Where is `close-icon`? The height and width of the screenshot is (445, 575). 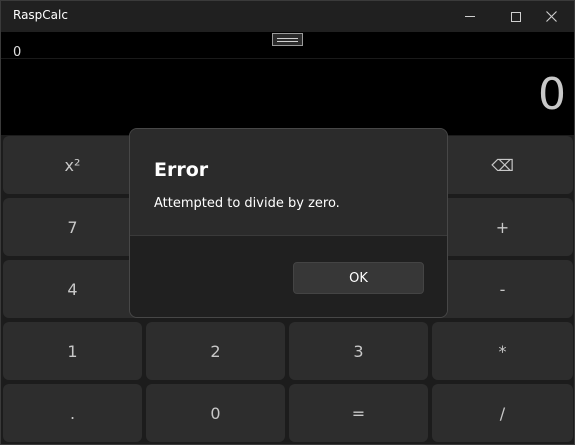 close-icon is located at coordinates (551, 16).